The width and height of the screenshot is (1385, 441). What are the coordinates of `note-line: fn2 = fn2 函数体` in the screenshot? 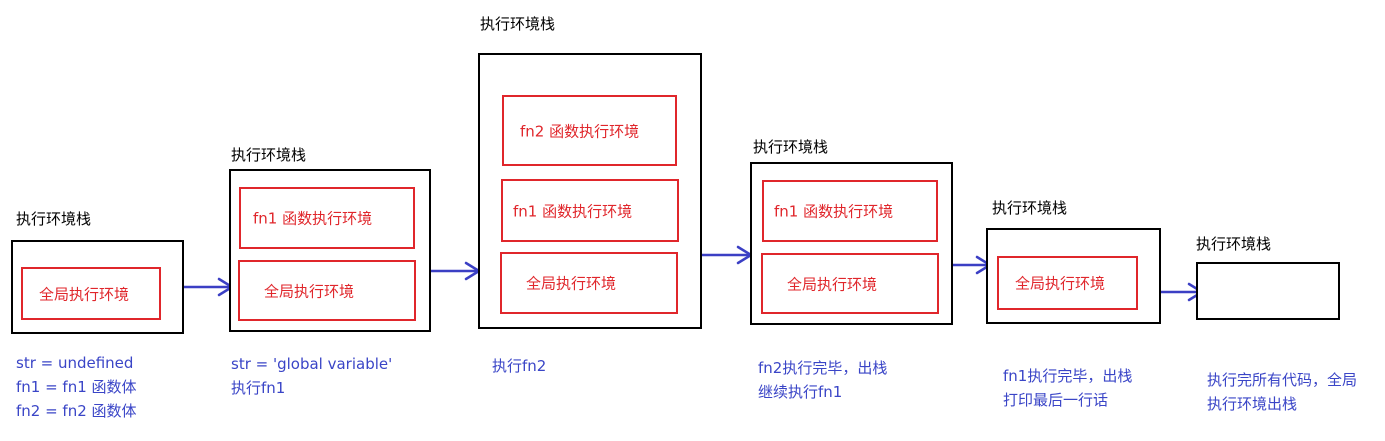 It's located at (76, 411).